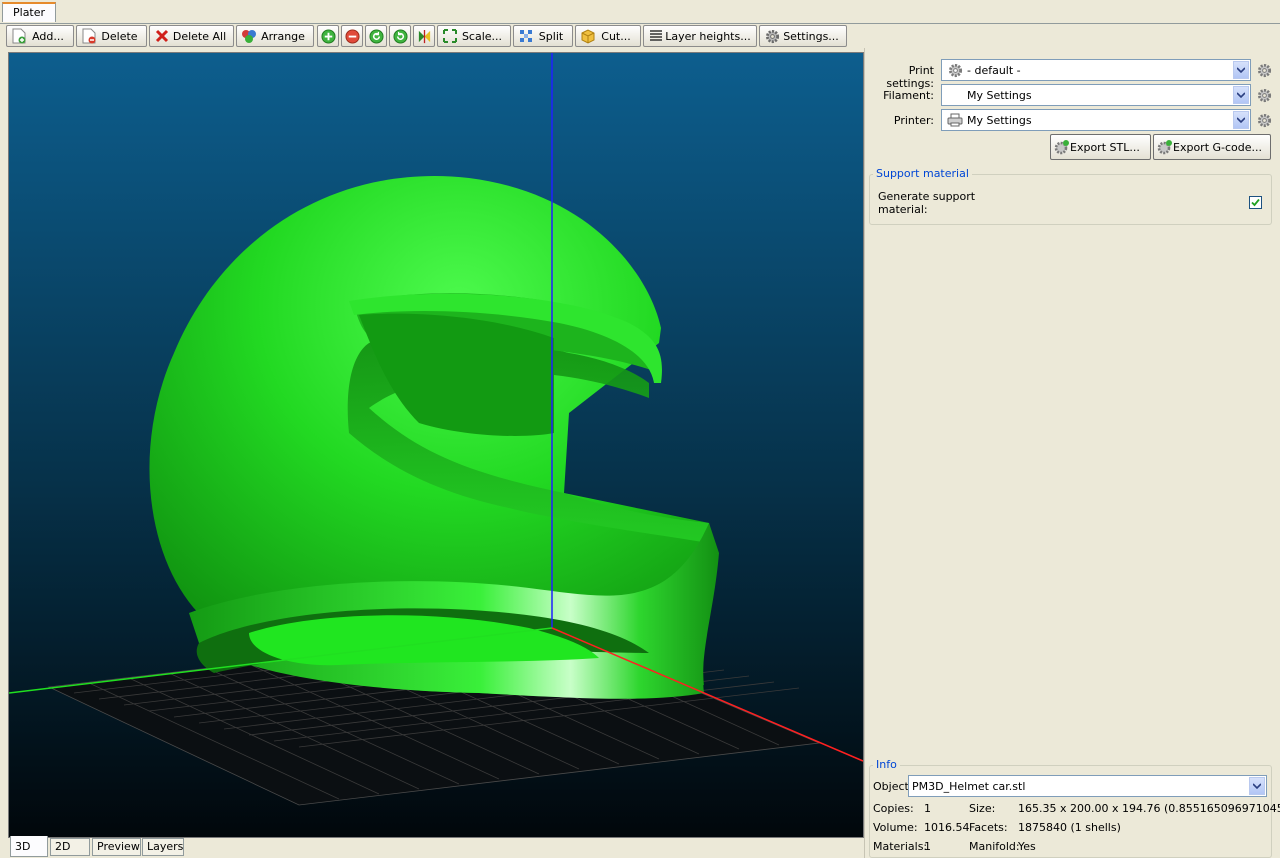  What do you see at coordinates (1069, 827) in the screenshot?
I see `facets-value: 1875840 (1 shells)` at bounding box center [1069, 827].